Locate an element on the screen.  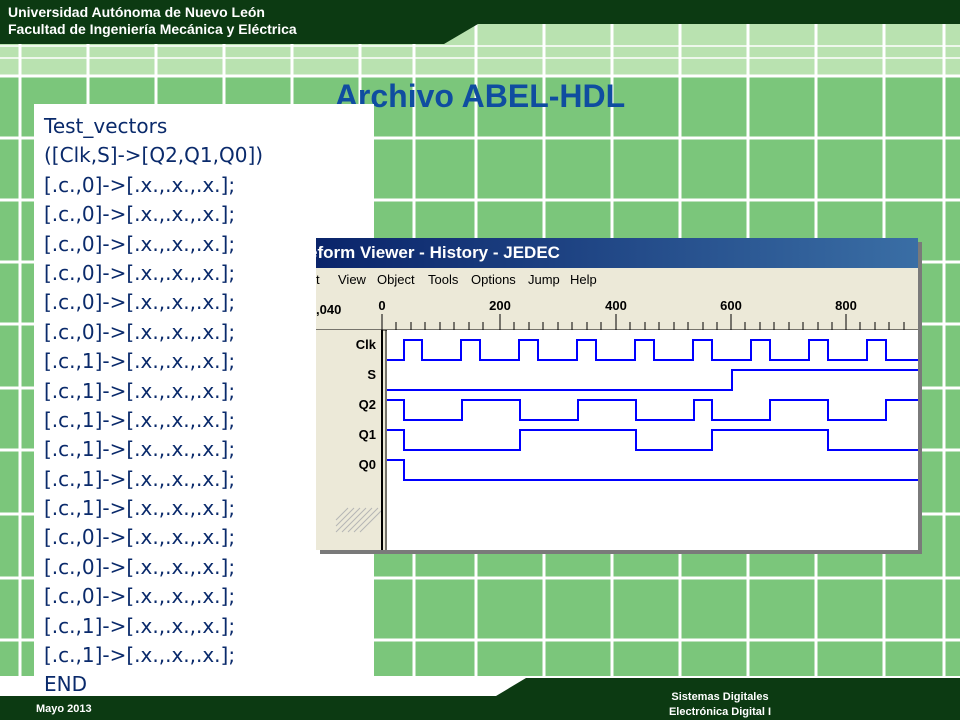
footer-course: Sistemas Digitales Electrónica Digital I is located at coordinates (720, 705).